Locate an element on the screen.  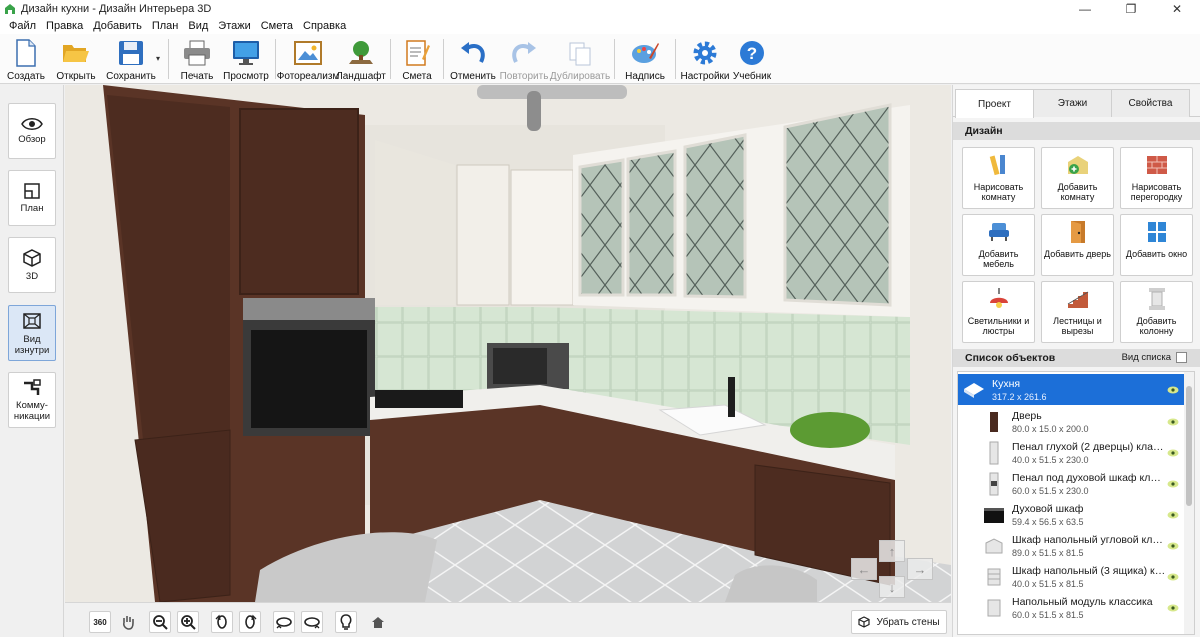
list-item: Дверь 80.0 x 15.0 x 200.0 is located at coordinates (1081, 421).